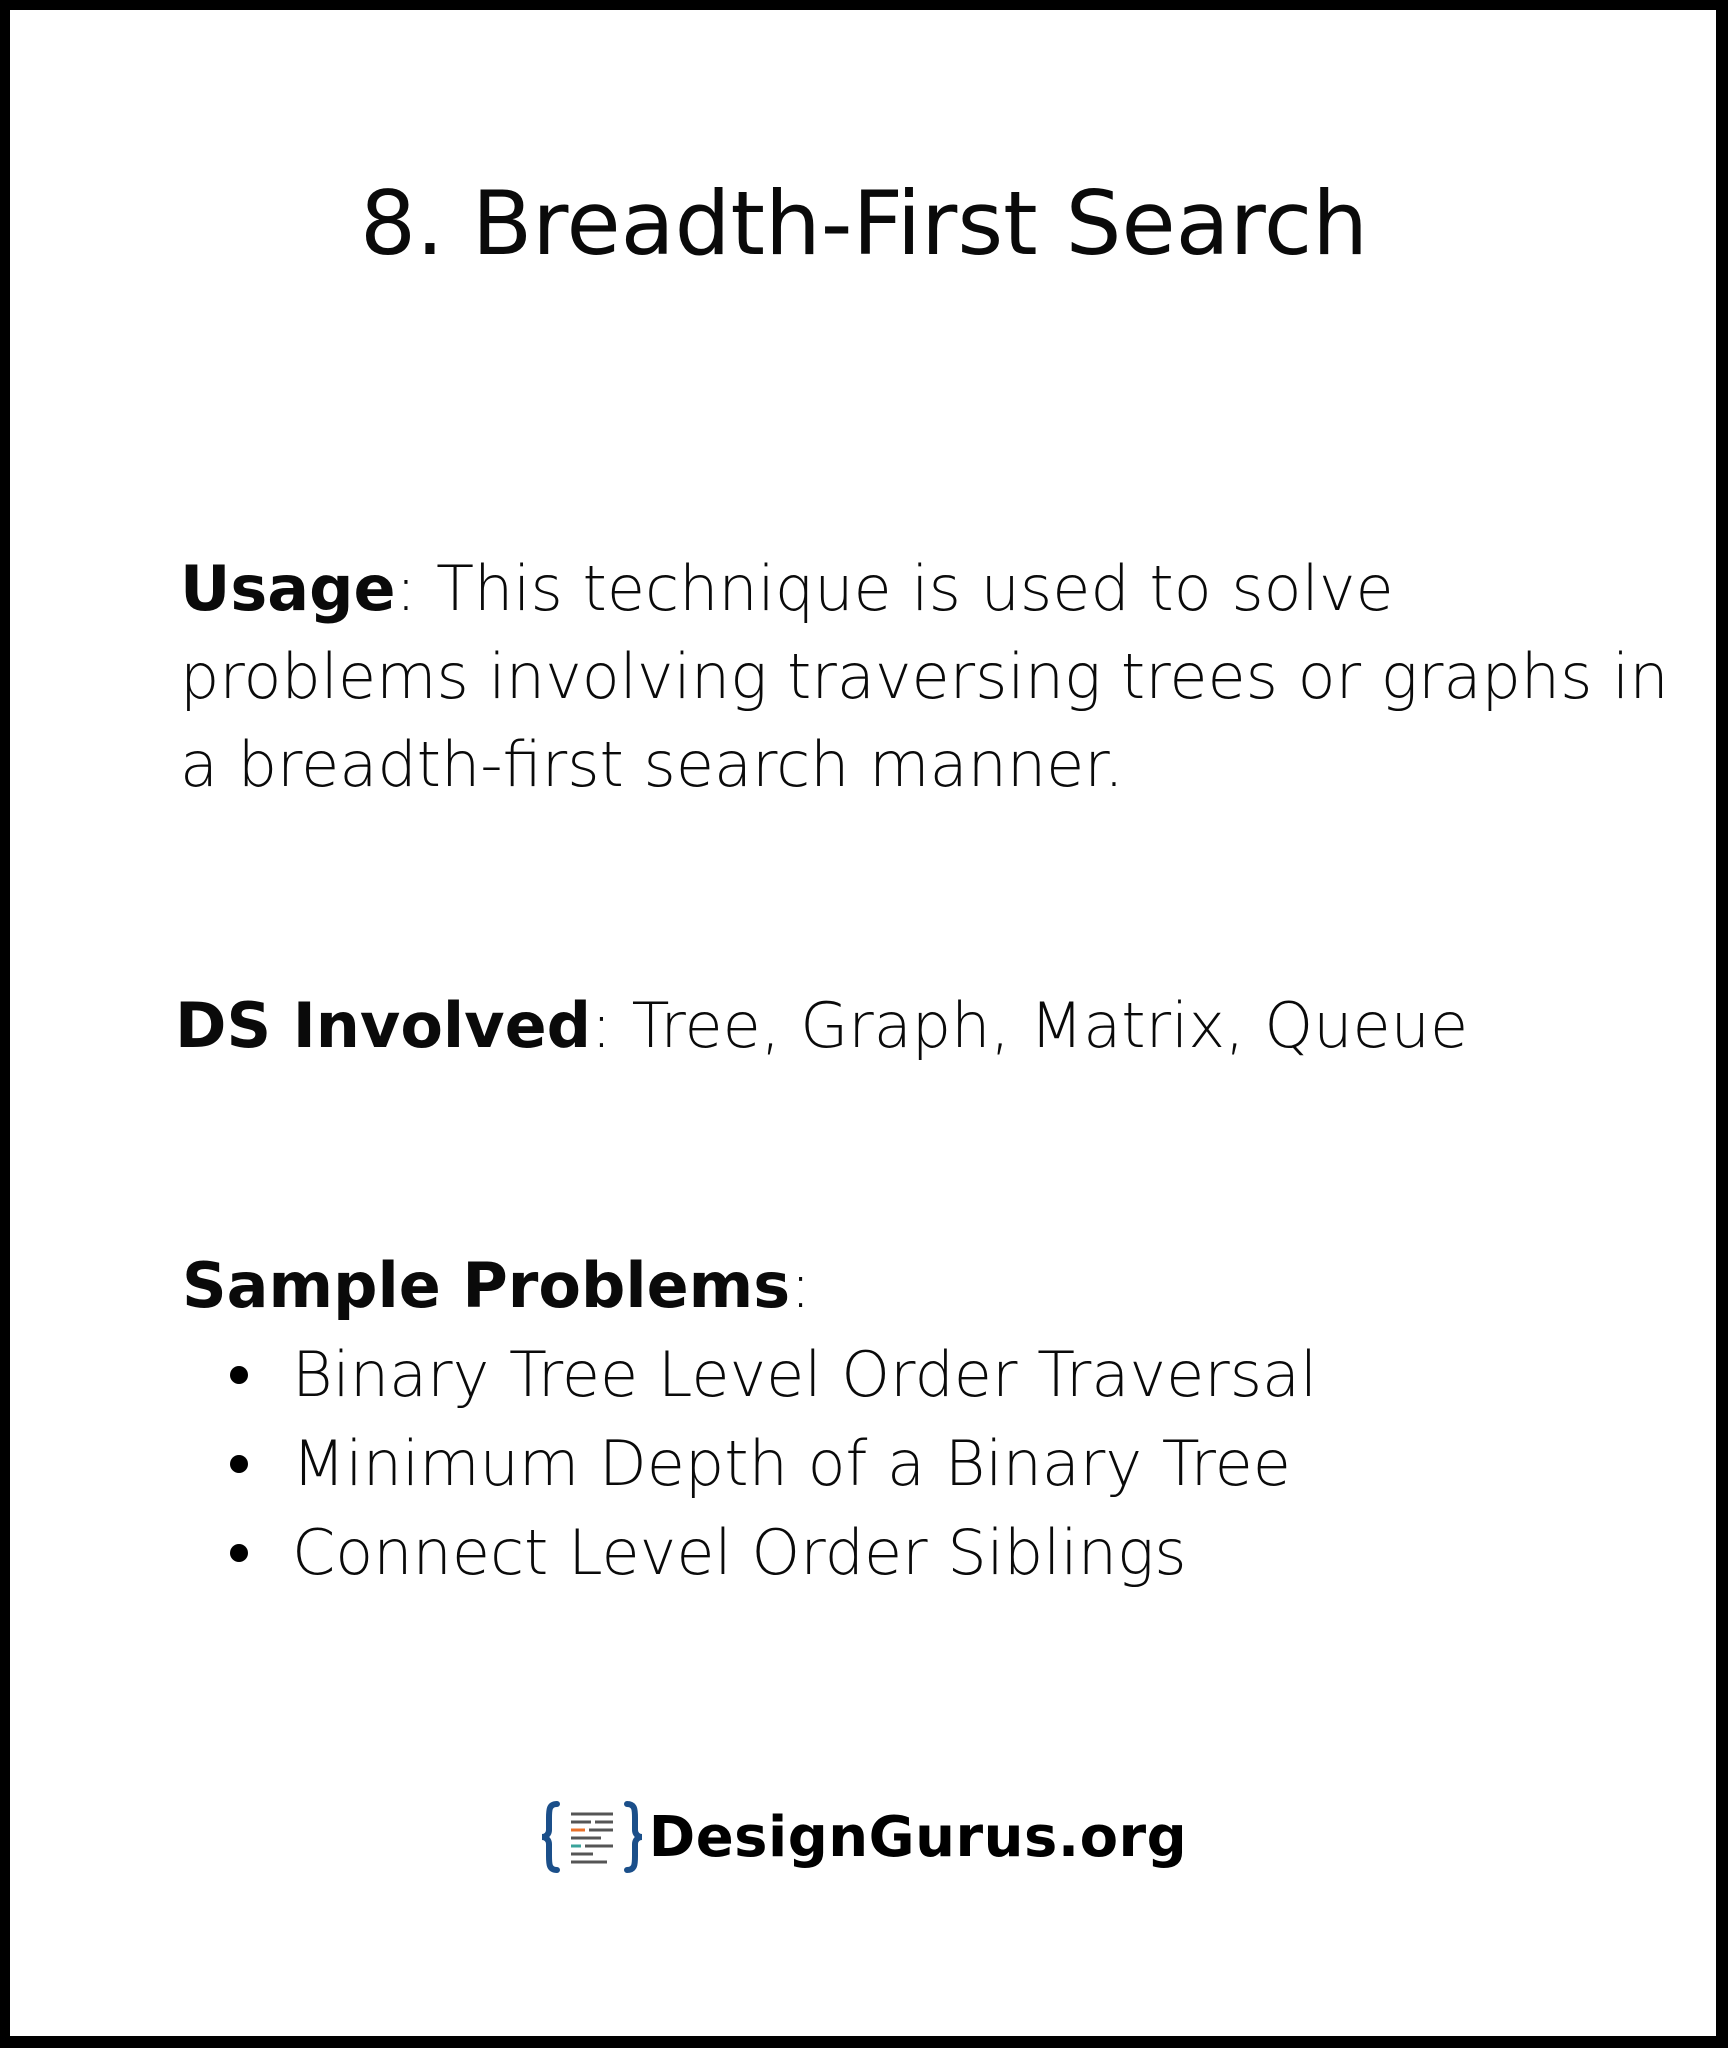 Image resolution: width=1728 pixels, height=2048 pixels. Describe the element at coordinates (739, 1552) in the screenshot. I see `problem-text: Connect Level Order Siblings` at that location.